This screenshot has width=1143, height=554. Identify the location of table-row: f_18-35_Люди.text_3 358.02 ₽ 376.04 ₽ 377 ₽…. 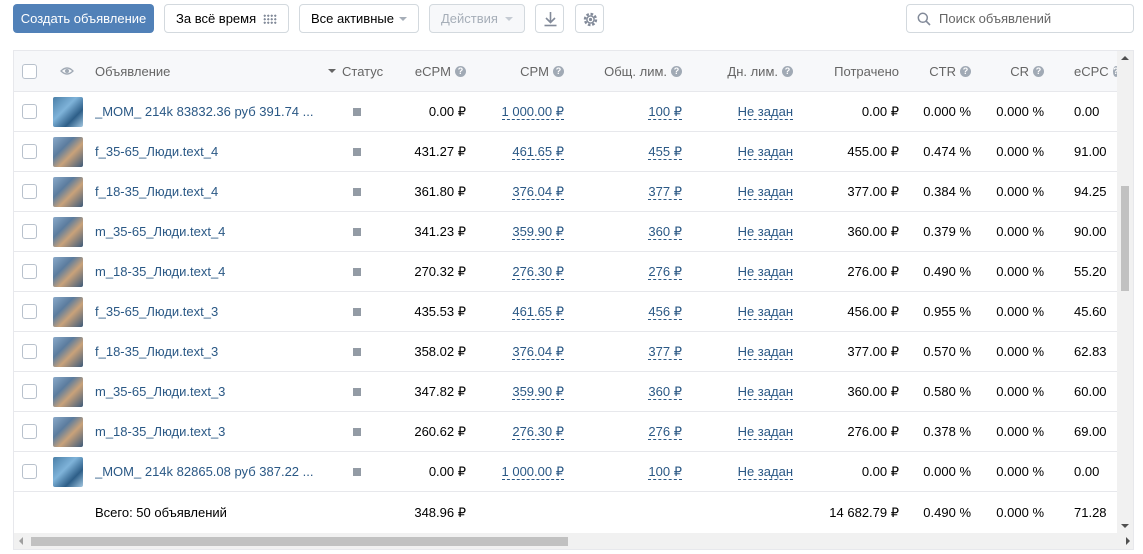
(566, 352).